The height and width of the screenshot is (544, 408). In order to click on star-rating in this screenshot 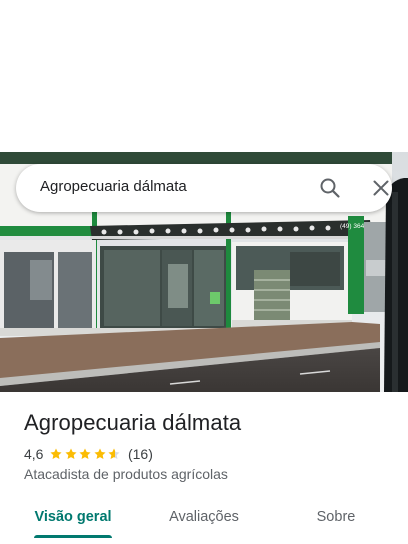, I will do `click(85, 454)`.